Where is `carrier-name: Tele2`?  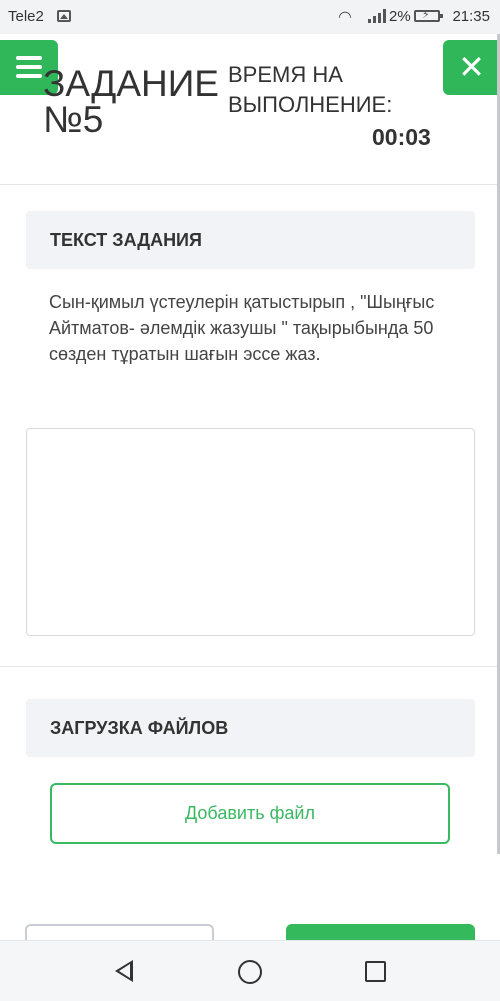 carrier-name: Tele2 is located at coordinates (26, 16).